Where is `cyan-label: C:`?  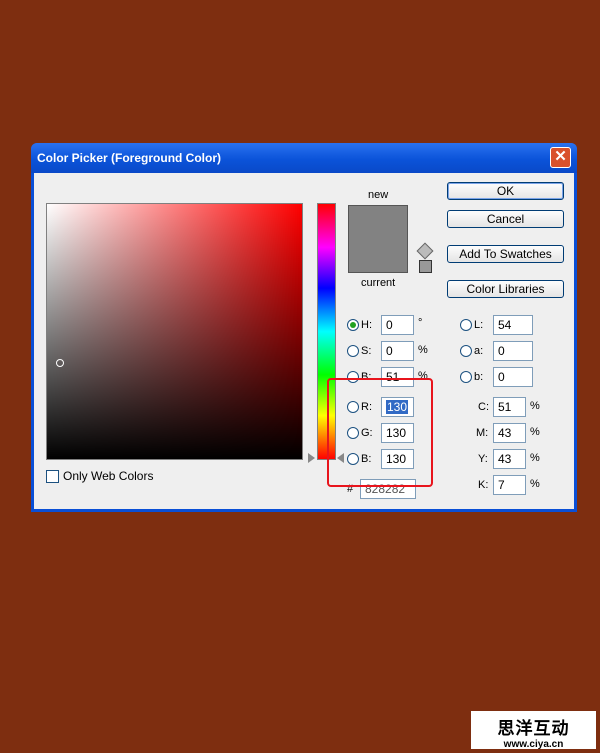
cyan-label: C: is located at coordinates (483, 407).